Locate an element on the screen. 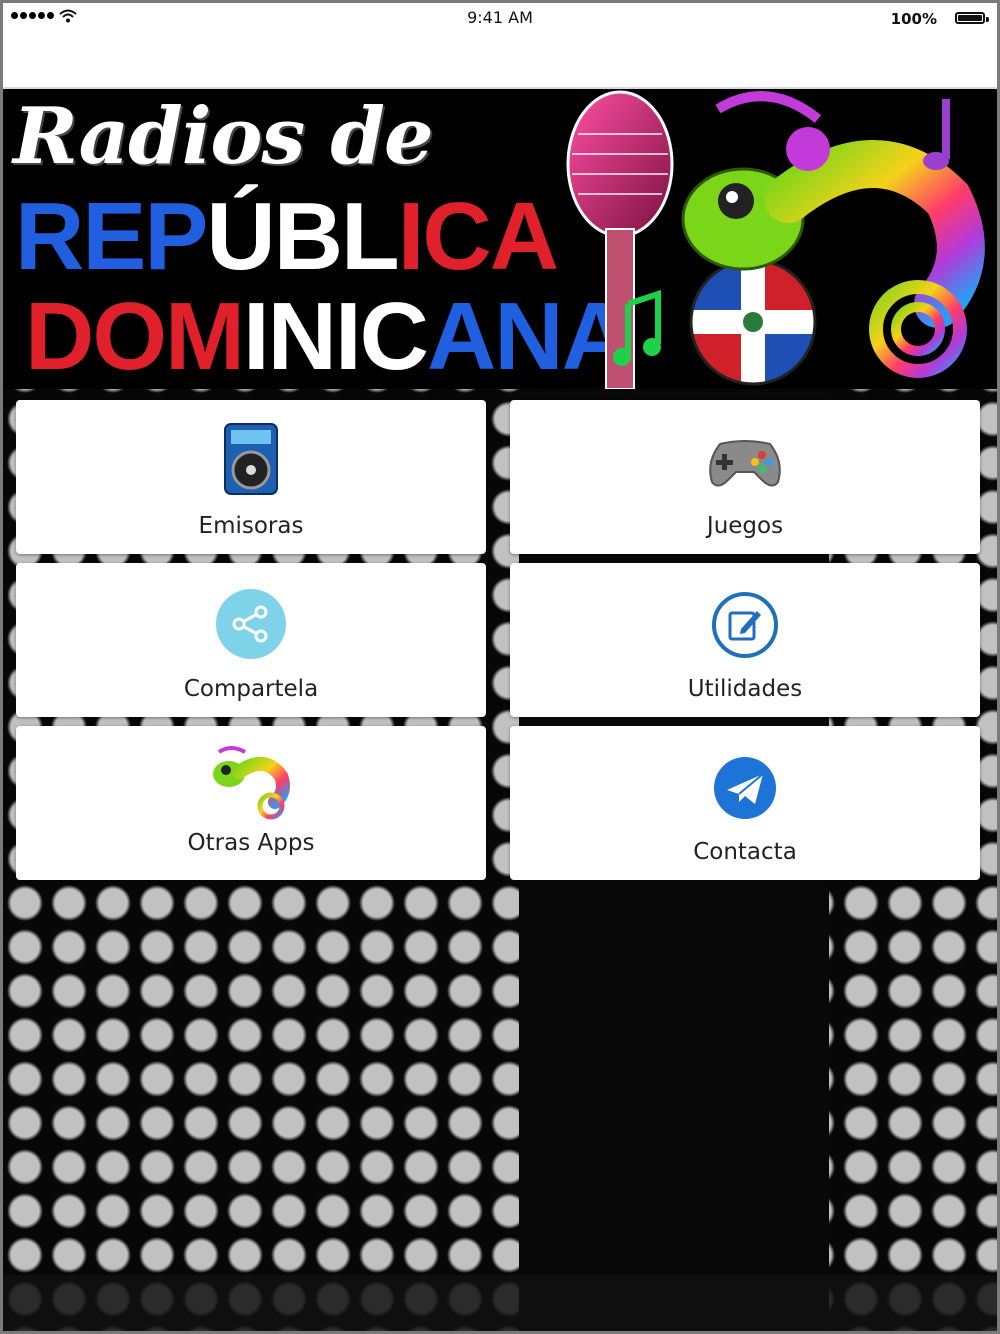  utilidades-label: Utilidades is located at coordinates (745, 689).